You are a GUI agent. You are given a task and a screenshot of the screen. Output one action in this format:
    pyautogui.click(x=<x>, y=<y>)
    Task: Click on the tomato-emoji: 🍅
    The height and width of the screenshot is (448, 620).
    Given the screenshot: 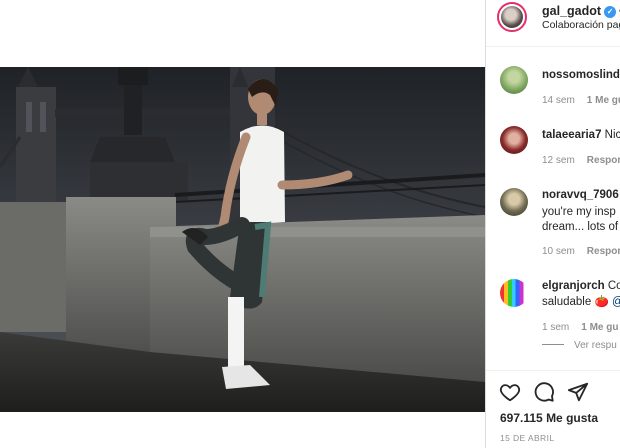 What is the action you would take?
    pyautogui.click(x=601, y=302)
    